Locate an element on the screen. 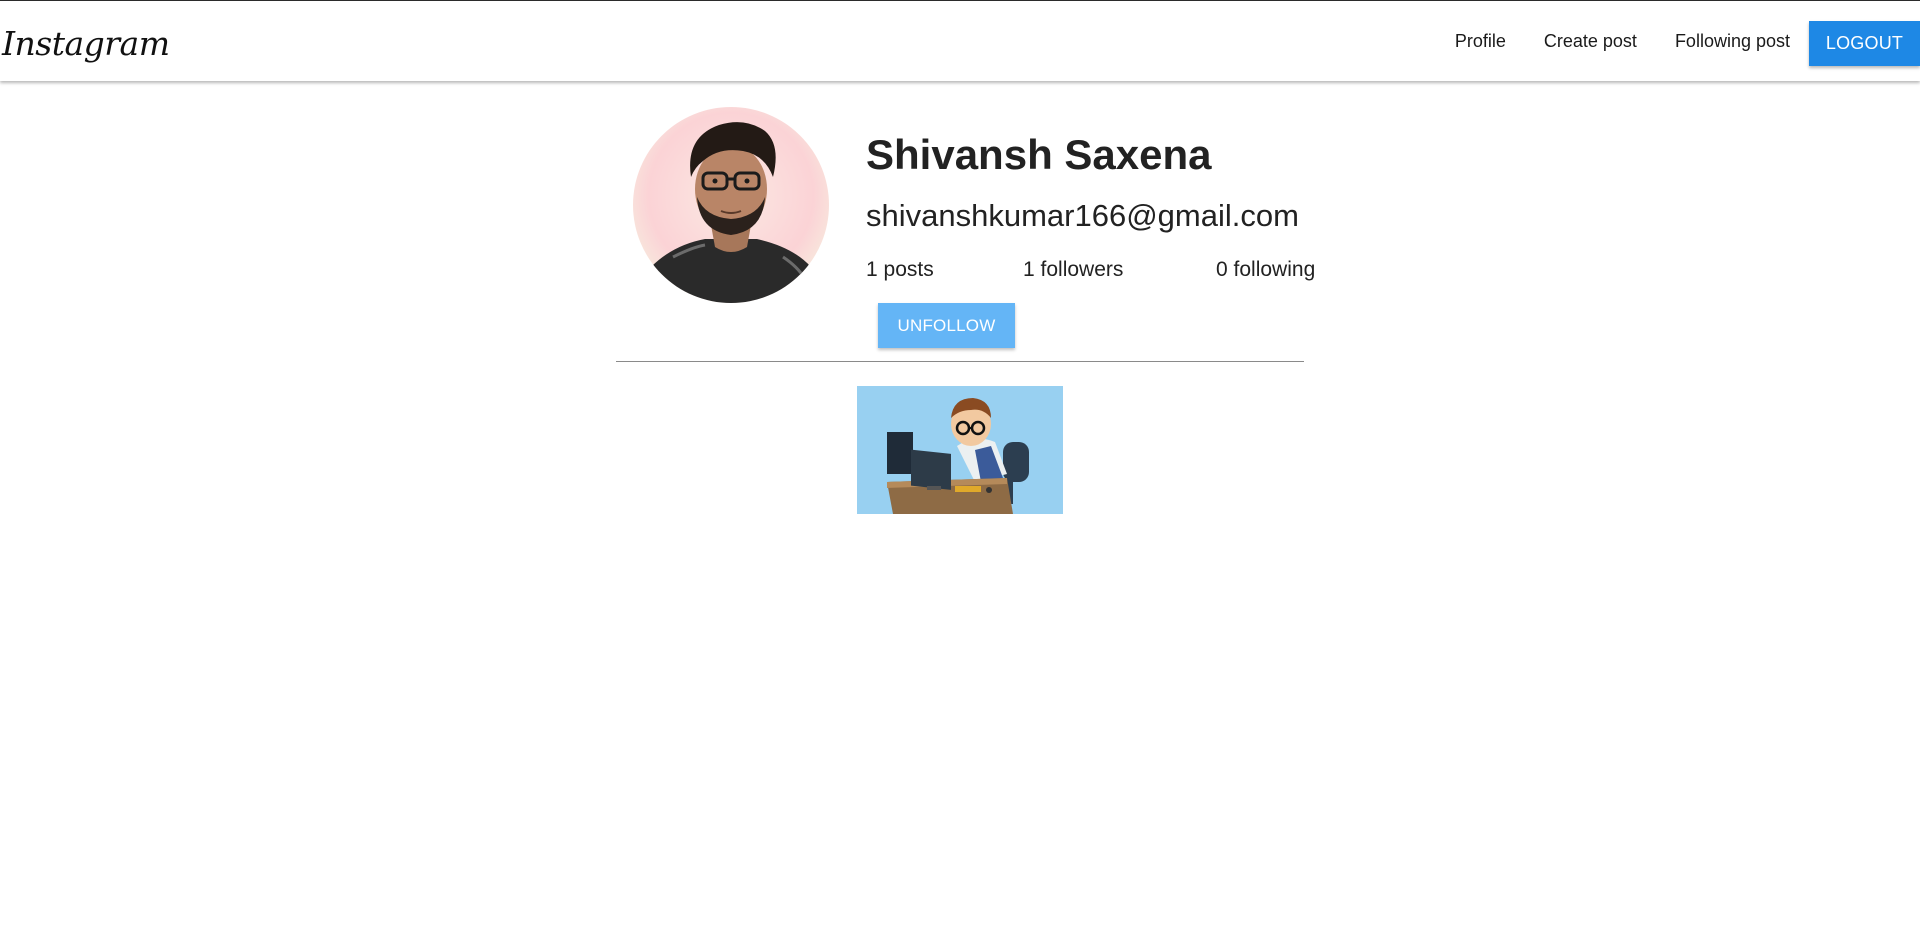 Image resolution: width=1920 pixels, height=939 pixels. avatar is located at coordinates (731, 205).